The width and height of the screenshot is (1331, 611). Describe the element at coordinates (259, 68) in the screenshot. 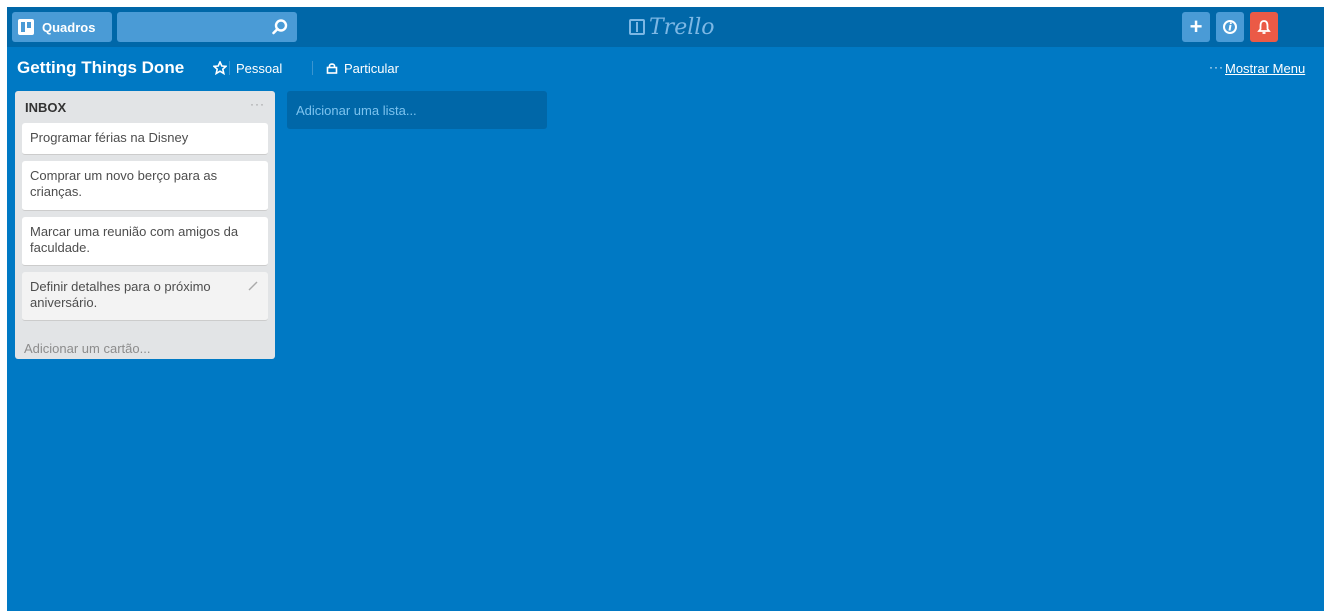

I see `team-link: Pessoal` at that location.